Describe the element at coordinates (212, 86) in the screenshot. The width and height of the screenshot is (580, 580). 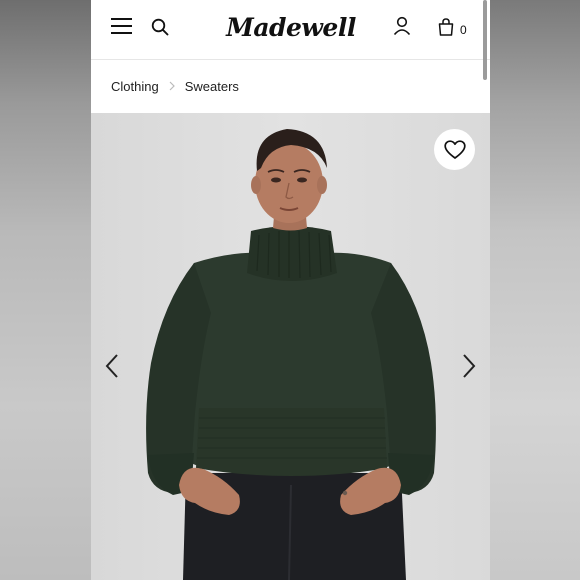
I see `breadcrumb-item-sweaters: Sweaters` at that location.